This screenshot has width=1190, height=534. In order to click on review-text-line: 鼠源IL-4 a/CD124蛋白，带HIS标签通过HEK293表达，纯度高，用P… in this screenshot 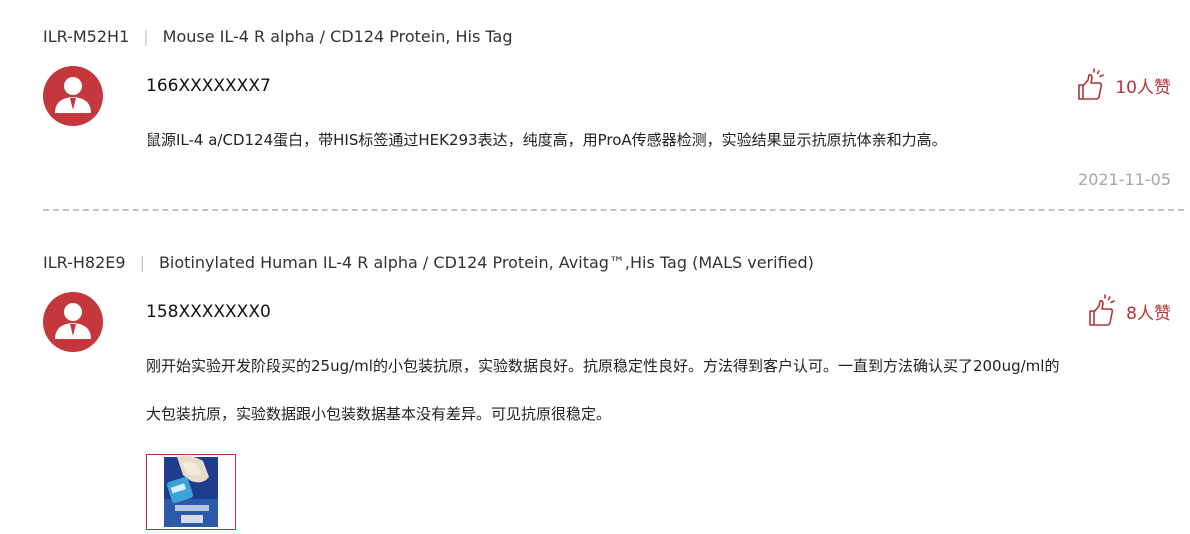, I will do `click(546, 140)`.